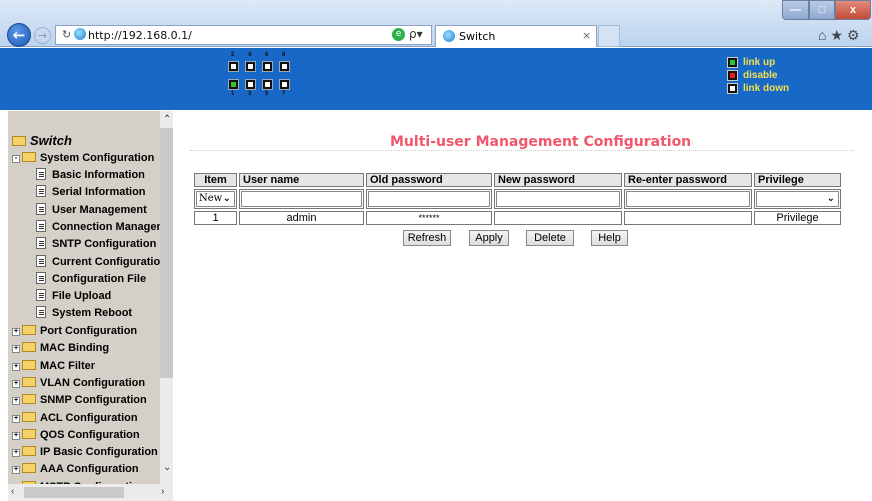  Describe the element at coordinates (215, 199) in the screenshot. I see `item-select: New ⌄` at that location.